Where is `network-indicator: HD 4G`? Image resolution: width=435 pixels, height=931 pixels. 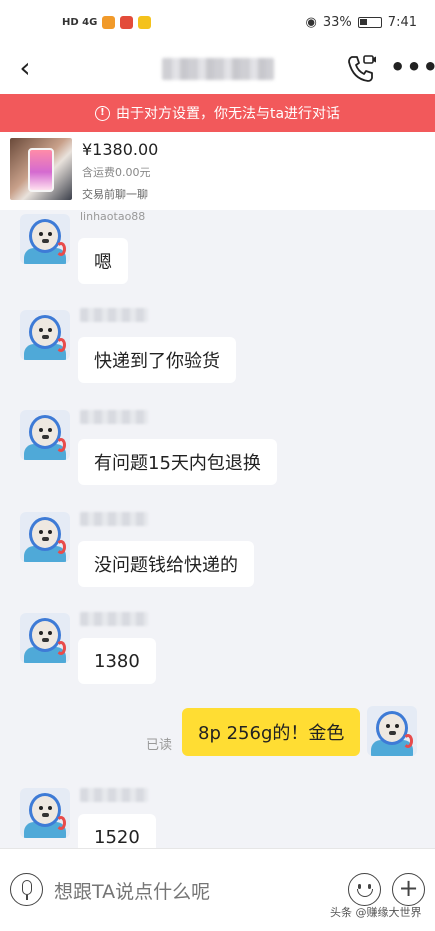
network-indicator: HD 4G is located at coordinates (80, 22).